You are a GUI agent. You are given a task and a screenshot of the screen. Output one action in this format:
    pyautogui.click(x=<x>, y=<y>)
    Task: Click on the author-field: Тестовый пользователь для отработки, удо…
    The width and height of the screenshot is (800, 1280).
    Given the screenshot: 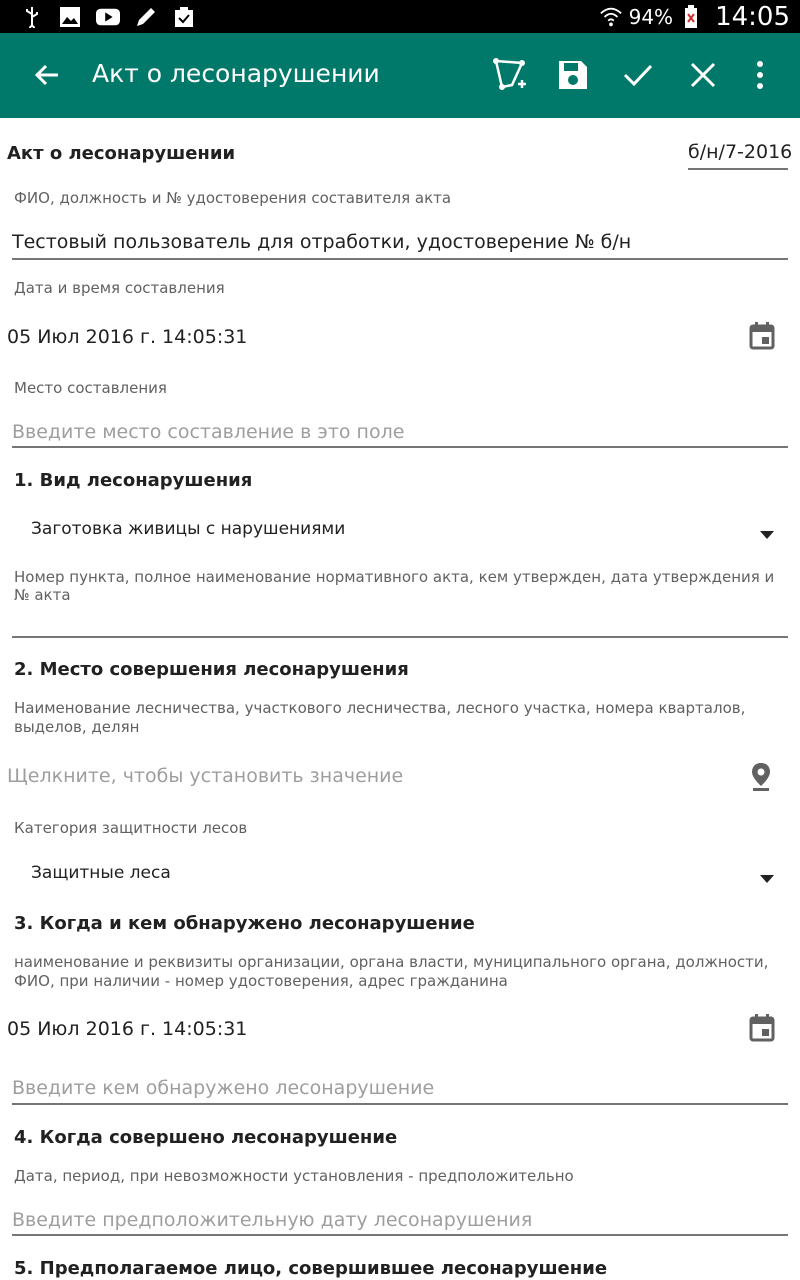 What is the action you would take?
    pyautogui.click(x=321, y=242)
    